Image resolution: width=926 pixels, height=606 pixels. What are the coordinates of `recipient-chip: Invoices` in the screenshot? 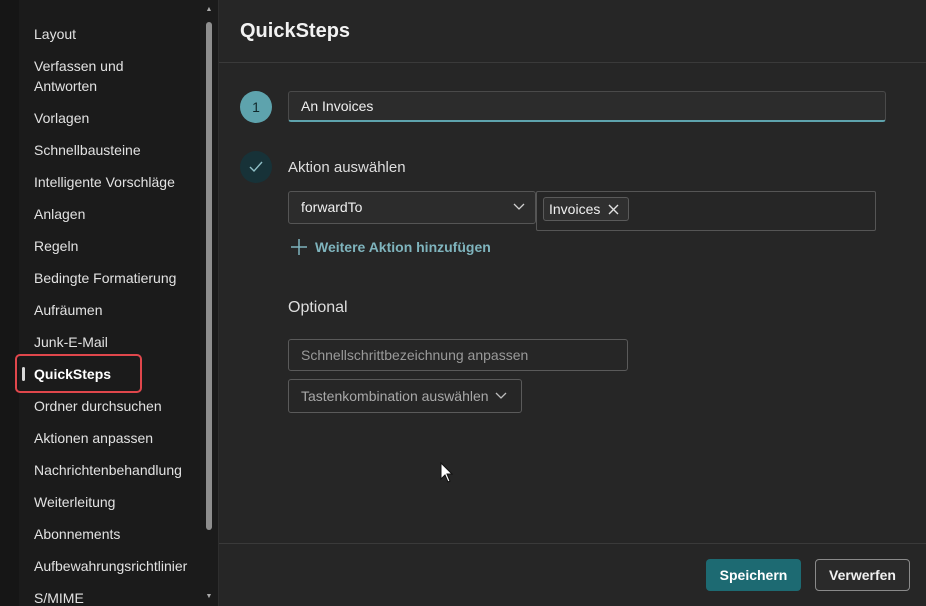 It's located at (586, 209).